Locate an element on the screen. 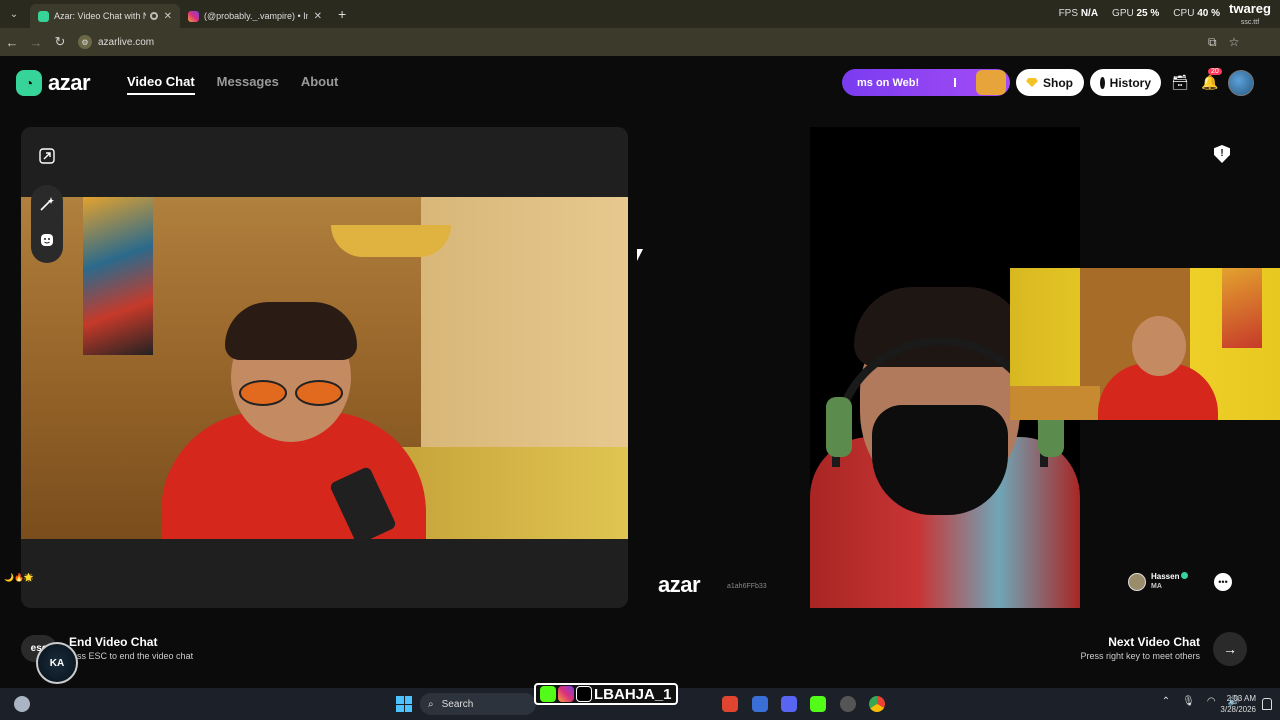 The width and height of the screenshot is (1280, 720). brave-icon is located at coordinates (730, 704).